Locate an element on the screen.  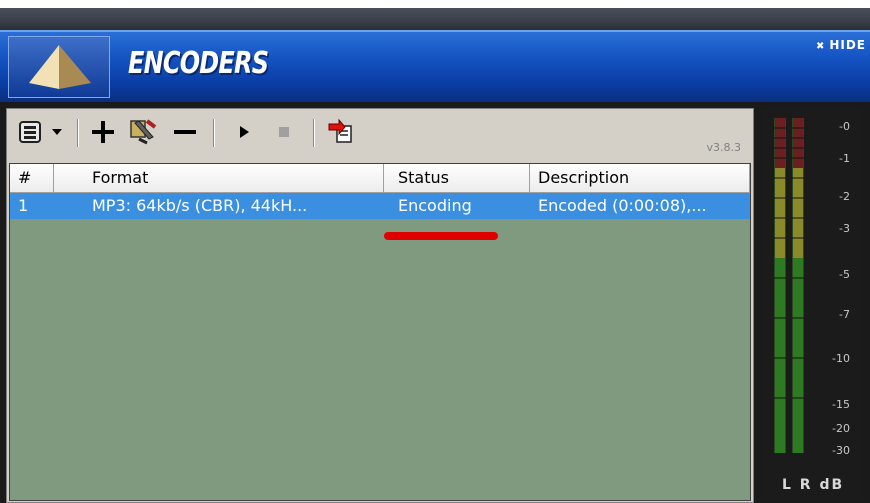
dropdown-arrow is located at coordinates (57, 132).